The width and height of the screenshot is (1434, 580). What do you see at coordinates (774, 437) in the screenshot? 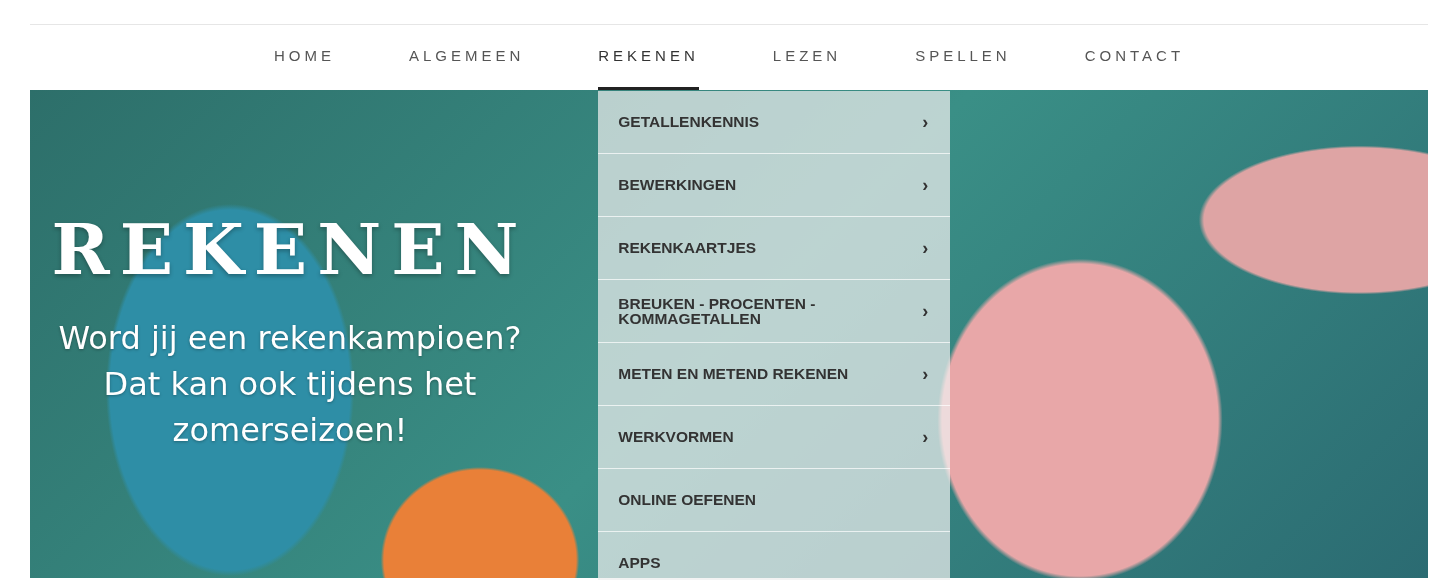
I see `menu-item: WERKVORMEN ›` at bounding box center [774, 437].